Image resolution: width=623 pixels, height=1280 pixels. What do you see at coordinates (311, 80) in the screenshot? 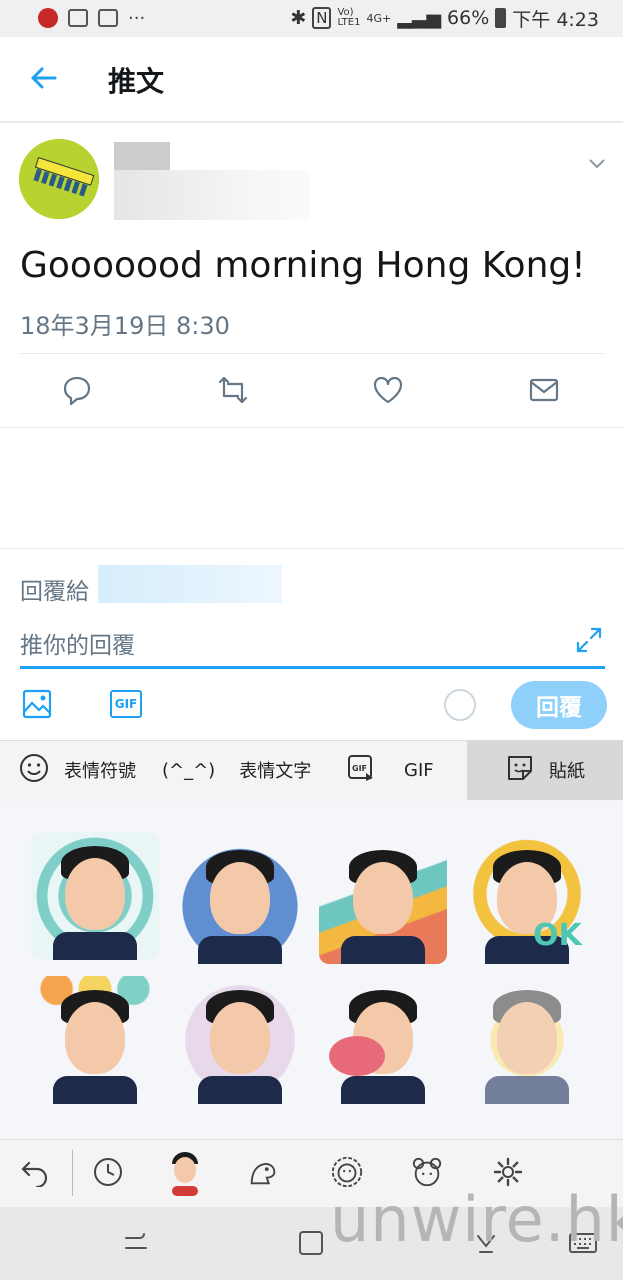
I see `app-bar` at bounding box center [311, 80].